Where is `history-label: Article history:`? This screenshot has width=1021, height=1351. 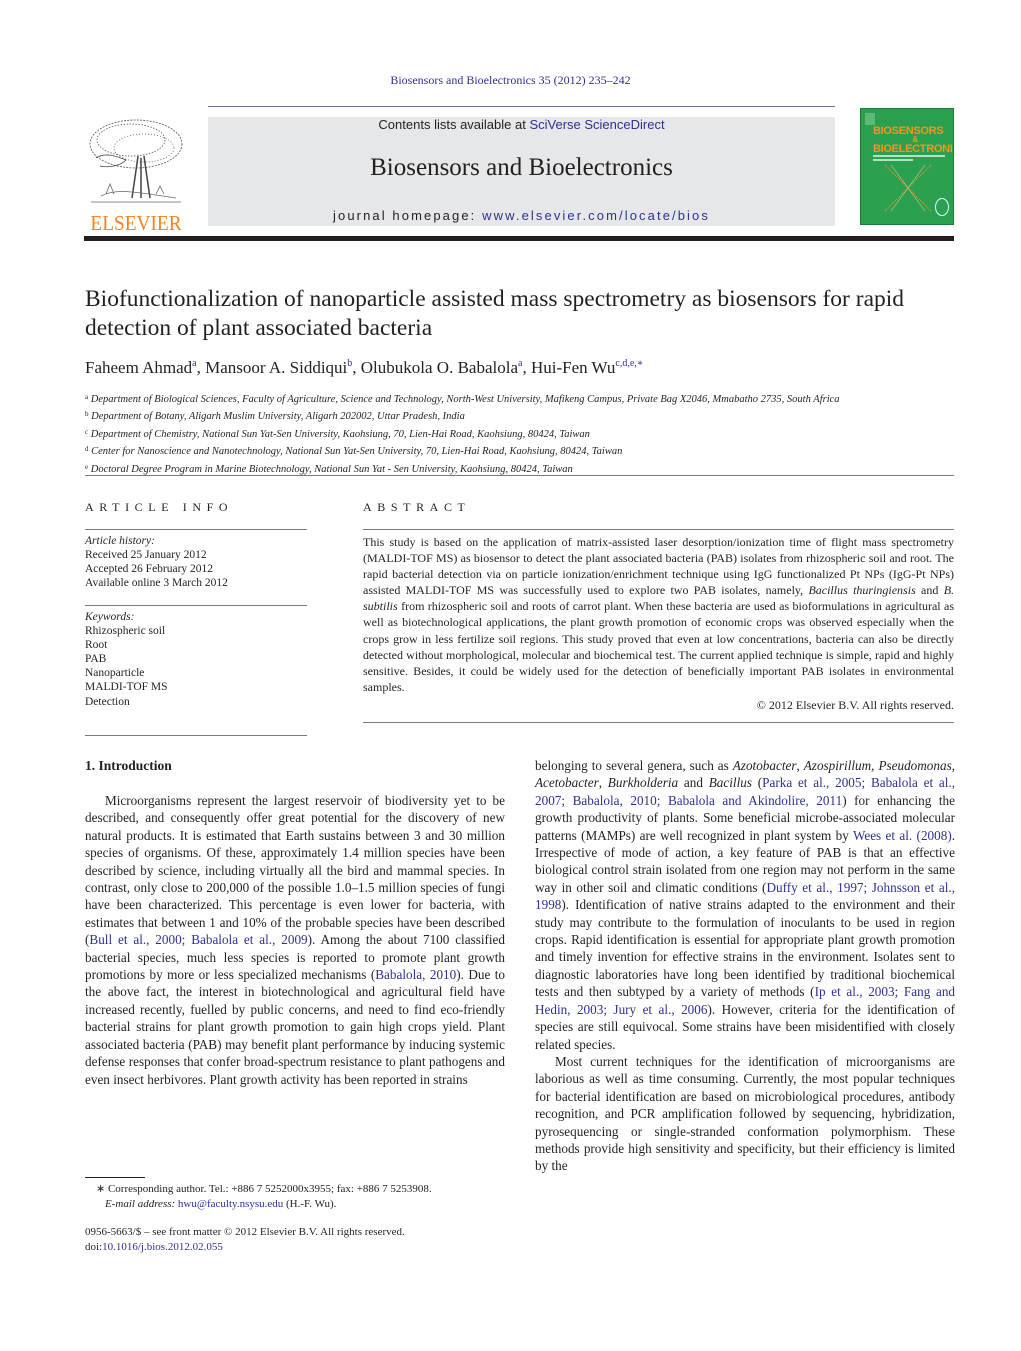
history-label: Article history: is located at coordinates (120, 541).